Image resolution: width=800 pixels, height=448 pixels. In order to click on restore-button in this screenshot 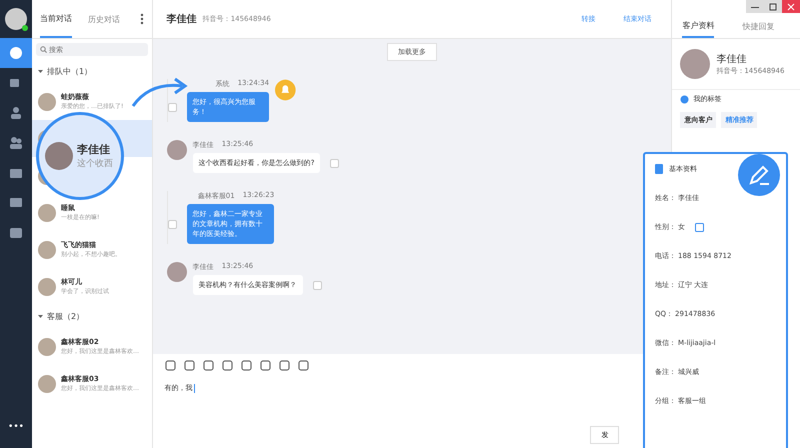, I will do `click(773, 6)`.